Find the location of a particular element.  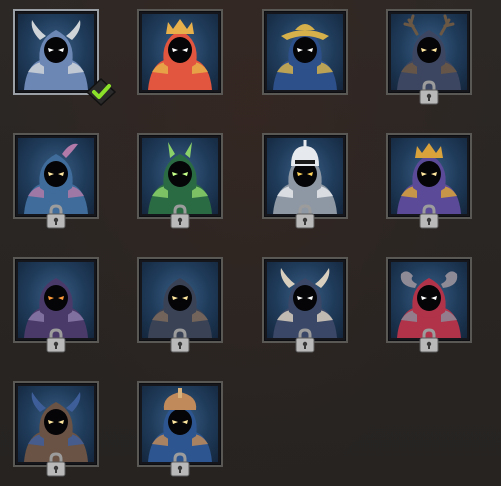

character-slot-viking is located at coordinates (65, 58).